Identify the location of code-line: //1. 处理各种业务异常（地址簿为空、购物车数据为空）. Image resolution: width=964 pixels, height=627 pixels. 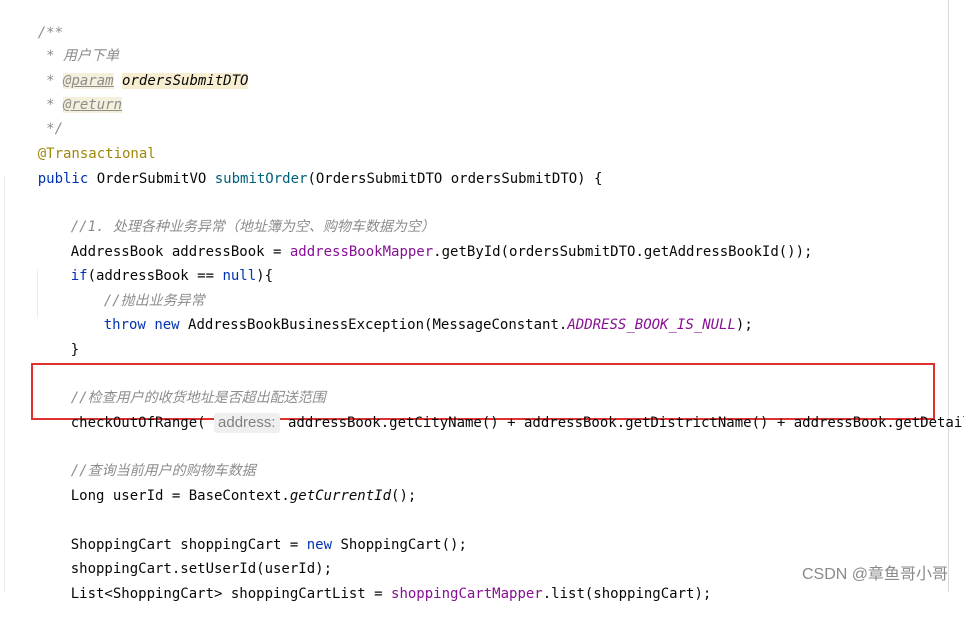
(236, 214).